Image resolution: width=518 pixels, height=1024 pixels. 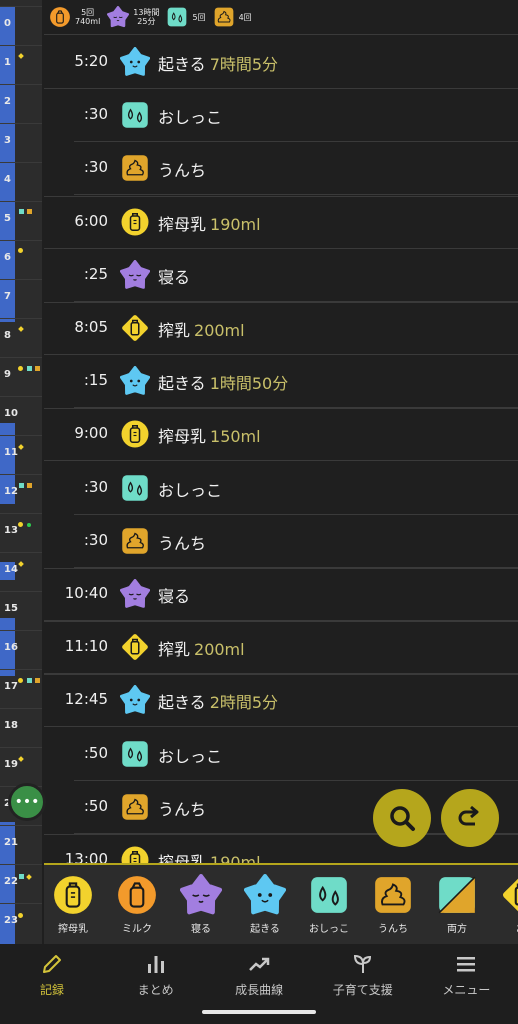 What do you see at coordinates (329, 904) in the screenshot?
I see `quick-add-button: おしっこ` at bounding box center [329, 904].